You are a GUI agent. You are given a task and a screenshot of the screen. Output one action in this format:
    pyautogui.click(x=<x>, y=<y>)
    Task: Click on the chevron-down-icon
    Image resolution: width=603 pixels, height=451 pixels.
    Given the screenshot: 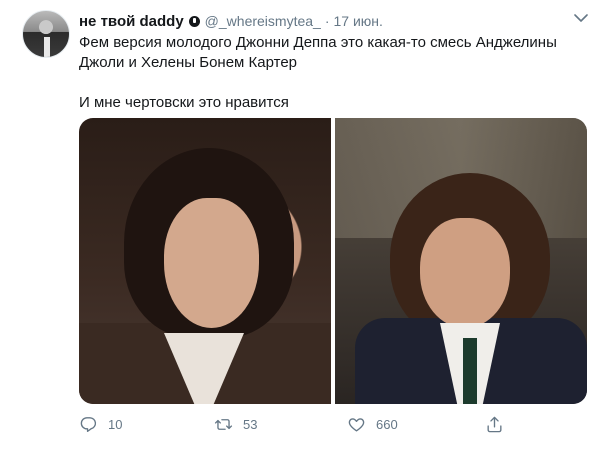 What is the action you would take?
    pyautogui.click(x=581, y=18)
    